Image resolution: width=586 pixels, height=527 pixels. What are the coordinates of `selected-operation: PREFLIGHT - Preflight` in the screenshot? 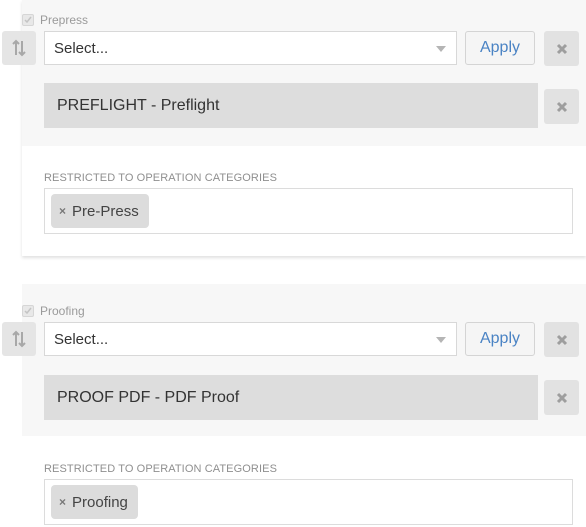 It's located at (291, 105).